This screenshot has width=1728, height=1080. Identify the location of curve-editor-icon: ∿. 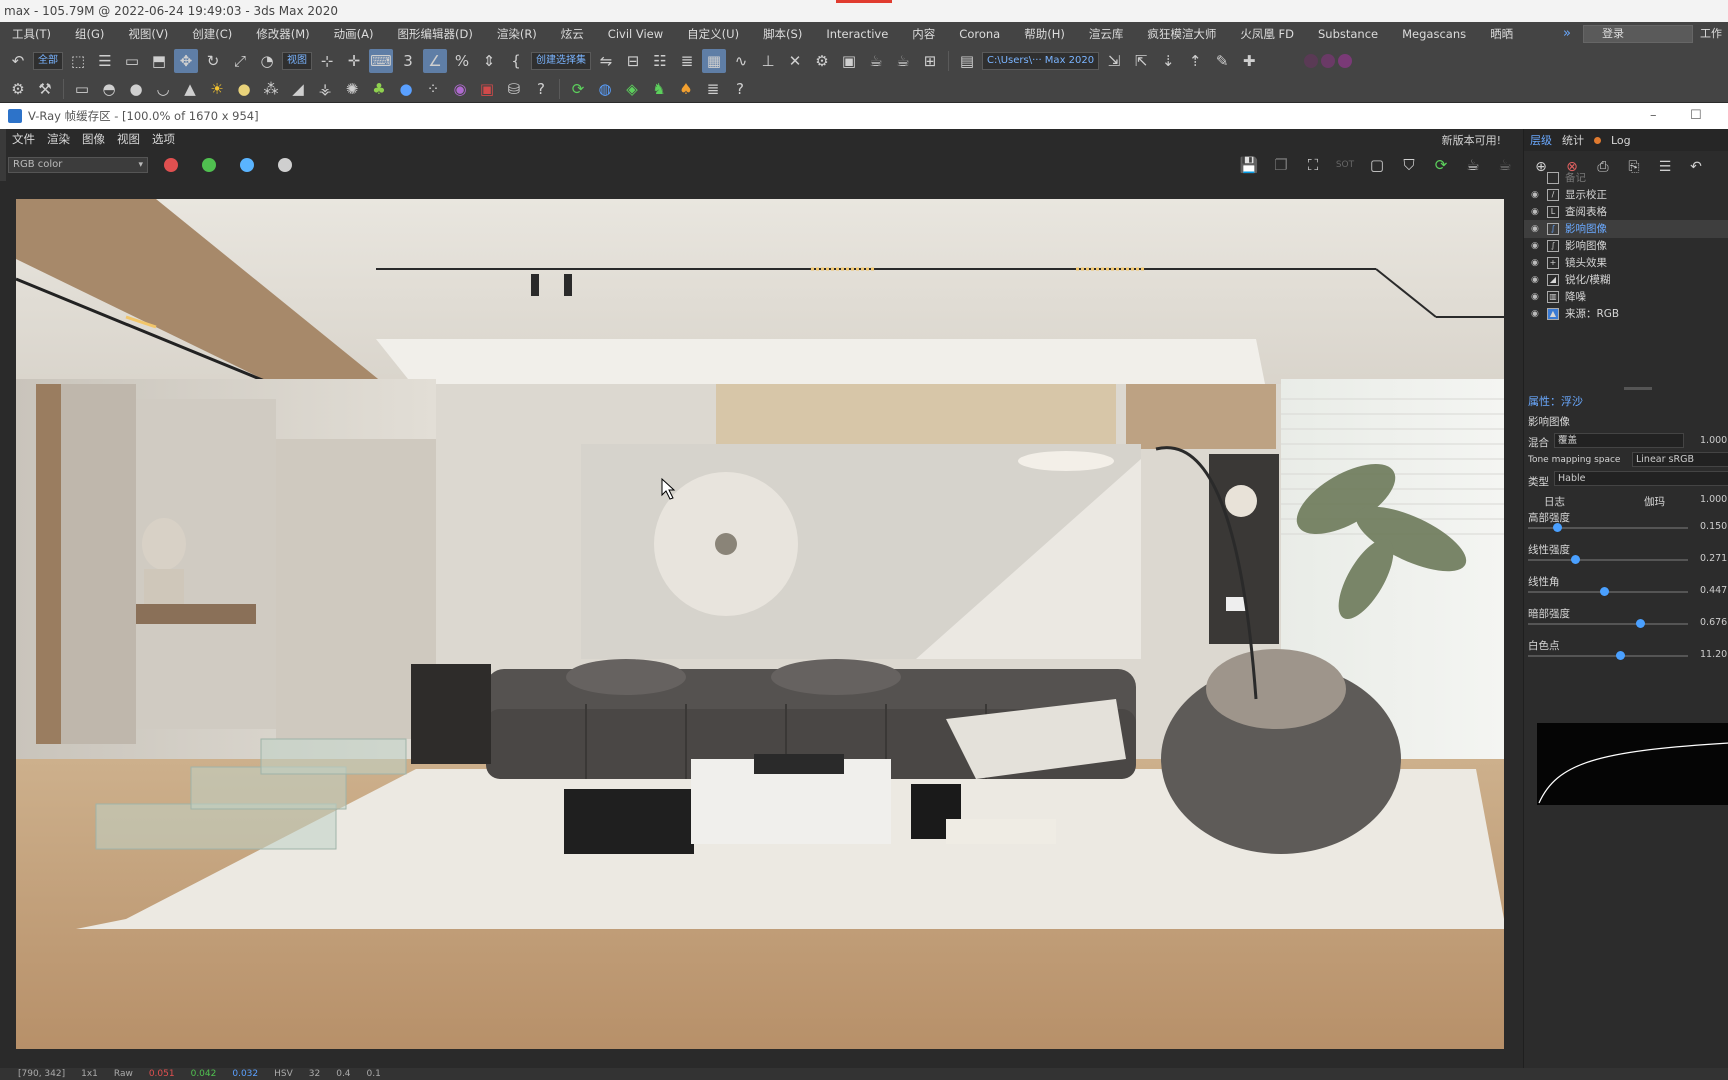
(741, 61).